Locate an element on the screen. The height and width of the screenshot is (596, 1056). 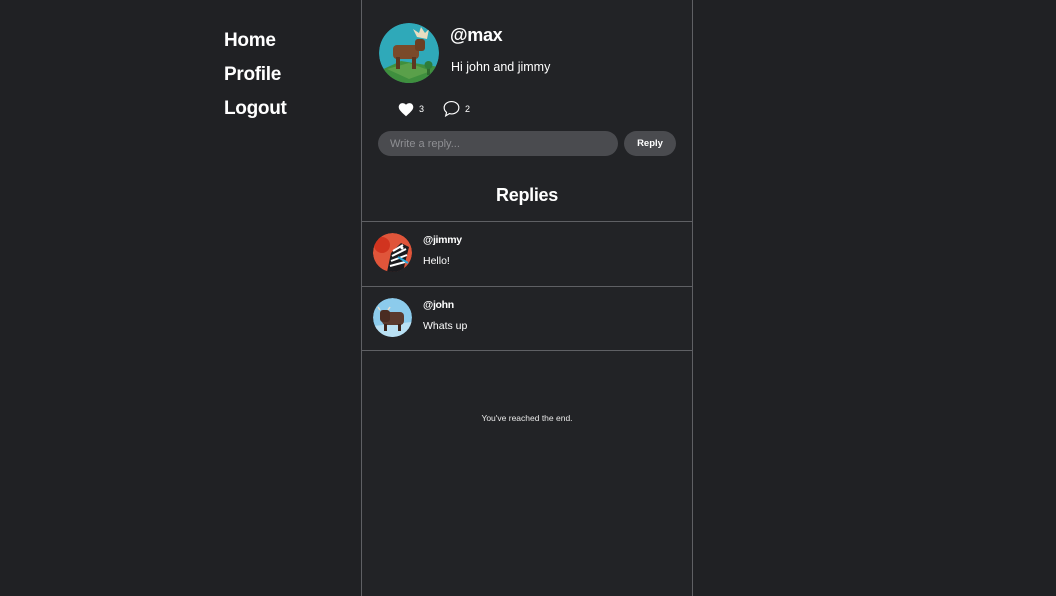
comment-count: 2 is located at coordinates (468, 108).